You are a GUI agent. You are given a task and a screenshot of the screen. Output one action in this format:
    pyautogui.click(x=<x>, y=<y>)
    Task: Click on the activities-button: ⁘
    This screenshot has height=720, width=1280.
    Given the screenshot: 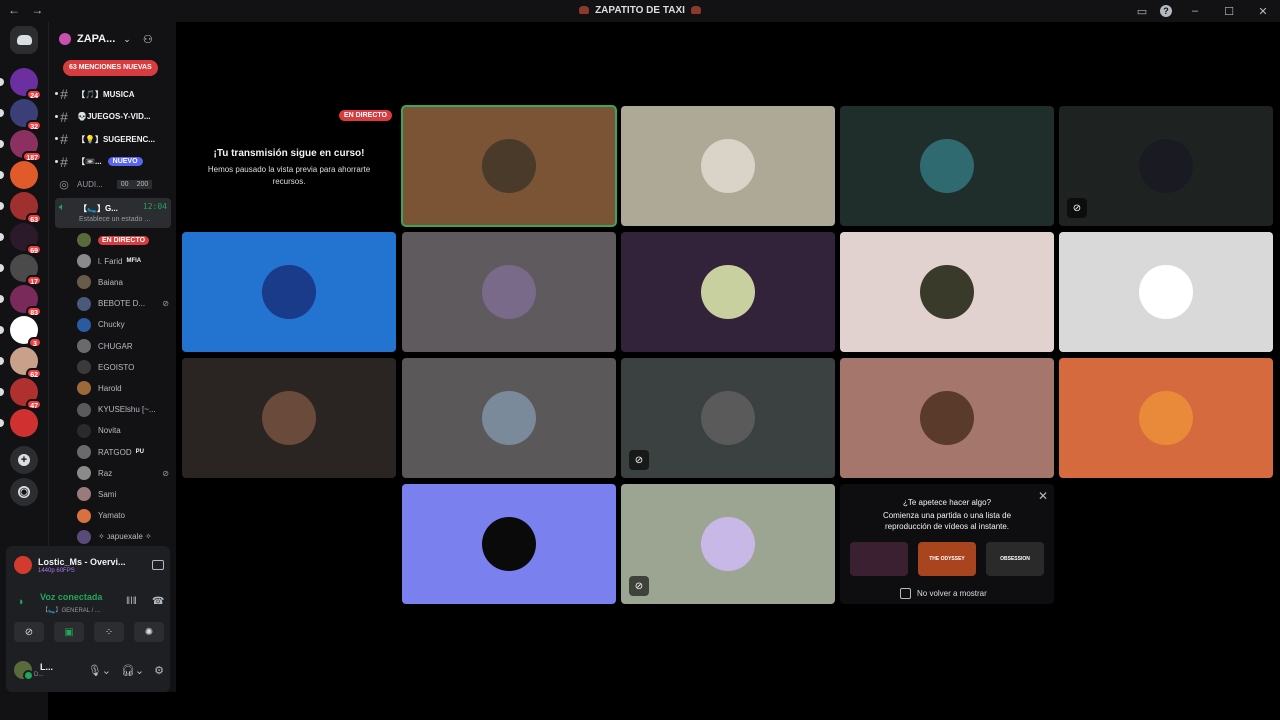 What is the action you would take?
    pyautogui.click(x=109, y=632)
    